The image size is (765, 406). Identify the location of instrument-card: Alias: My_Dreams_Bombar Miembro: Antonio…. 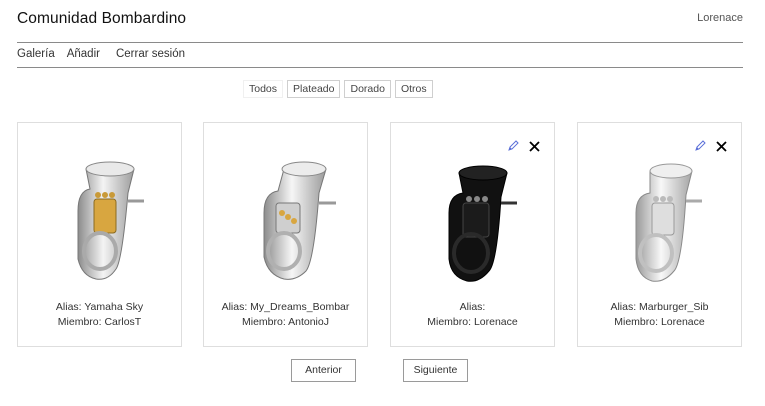
(285, 234).